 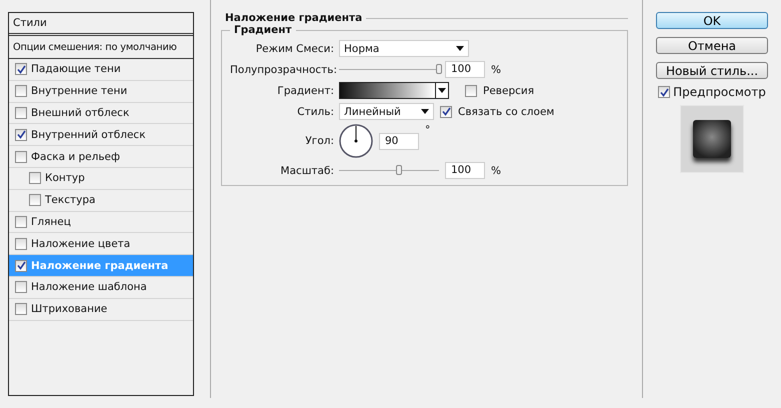 I want to click on panel-title: Стили, so click(x=101, y=24).